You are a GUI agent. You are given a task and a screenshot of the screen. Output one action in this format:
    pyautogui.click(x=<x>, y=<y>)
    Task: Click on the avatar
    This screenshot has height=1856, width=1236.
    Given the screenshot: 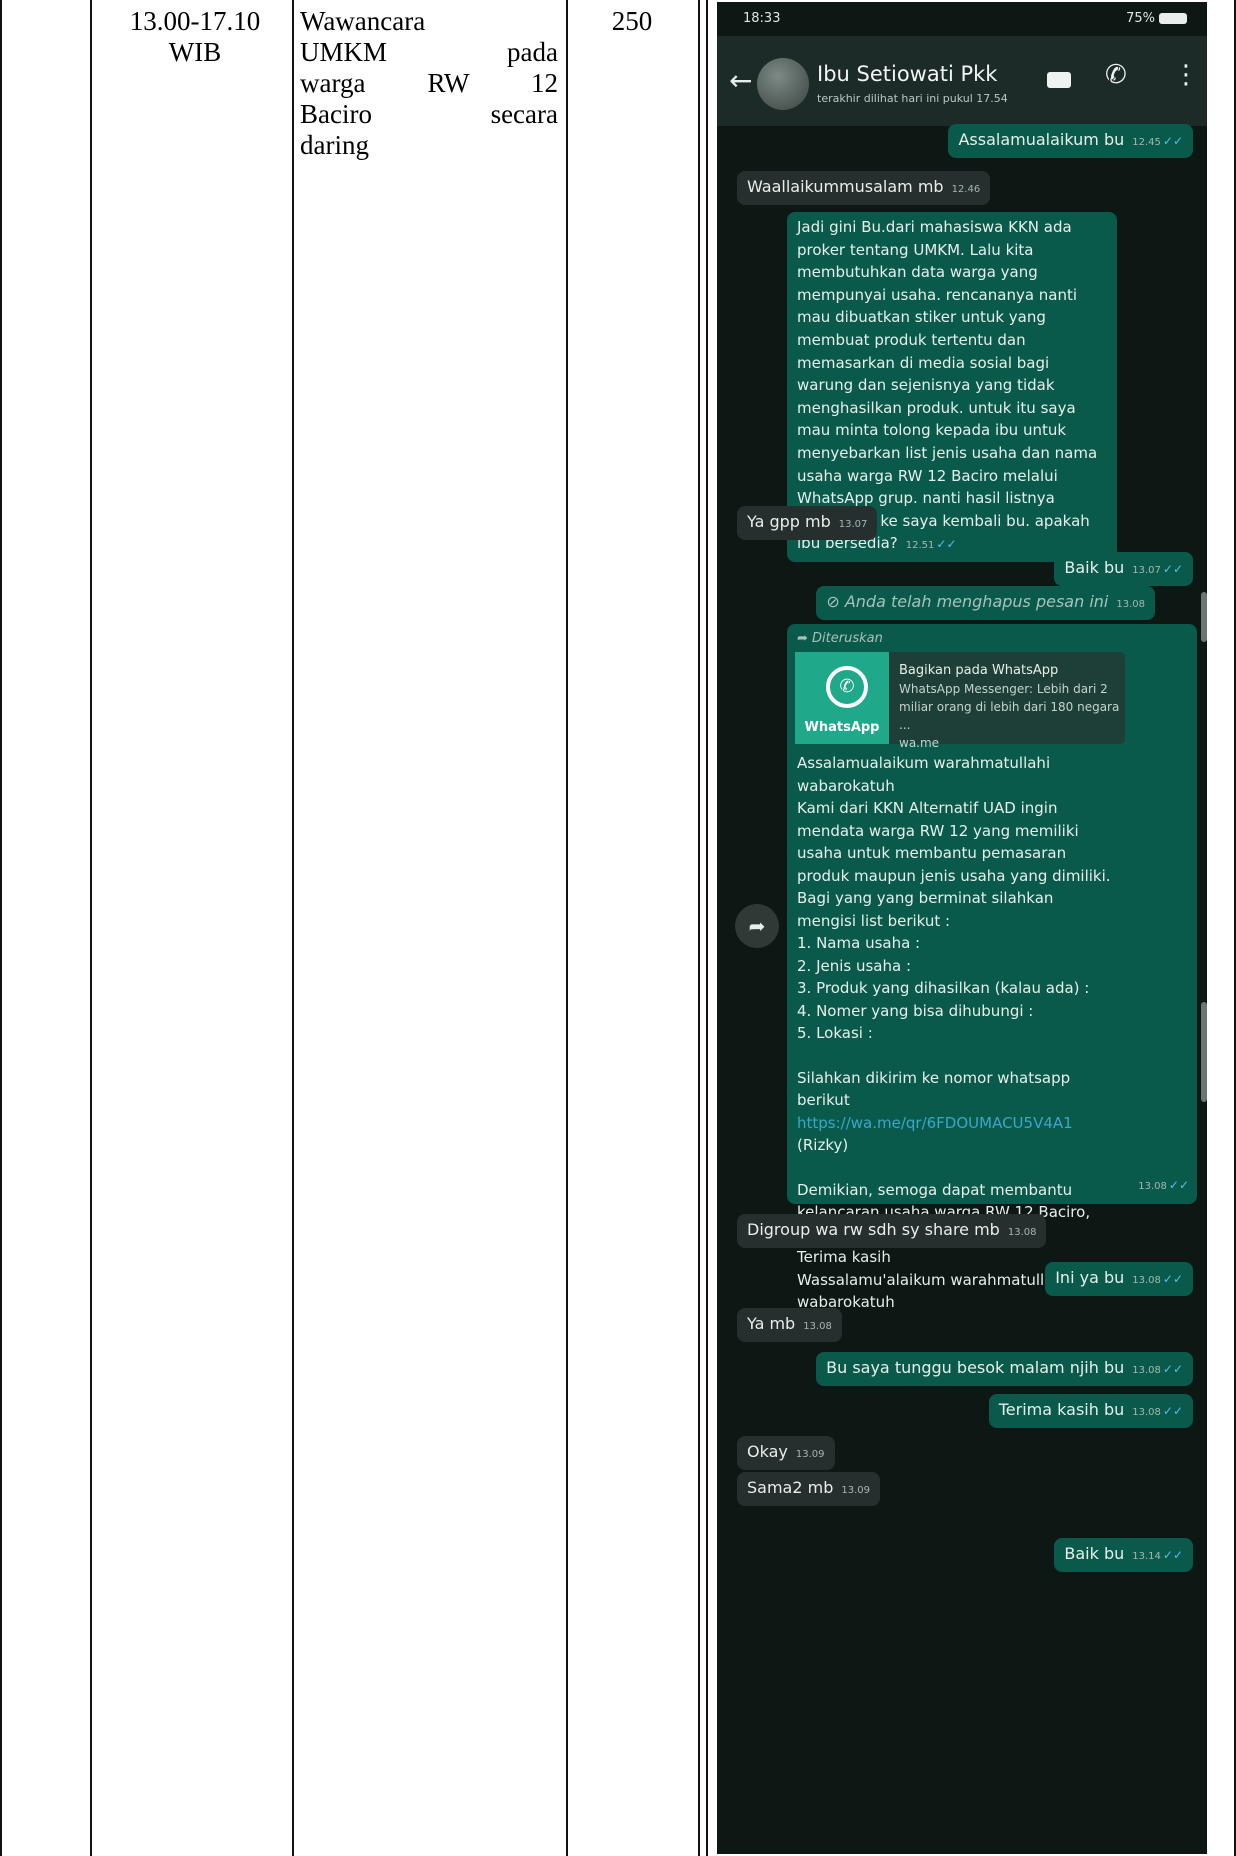 What is the action you would take?
    pyautogui.click(x=783, y=84)
    